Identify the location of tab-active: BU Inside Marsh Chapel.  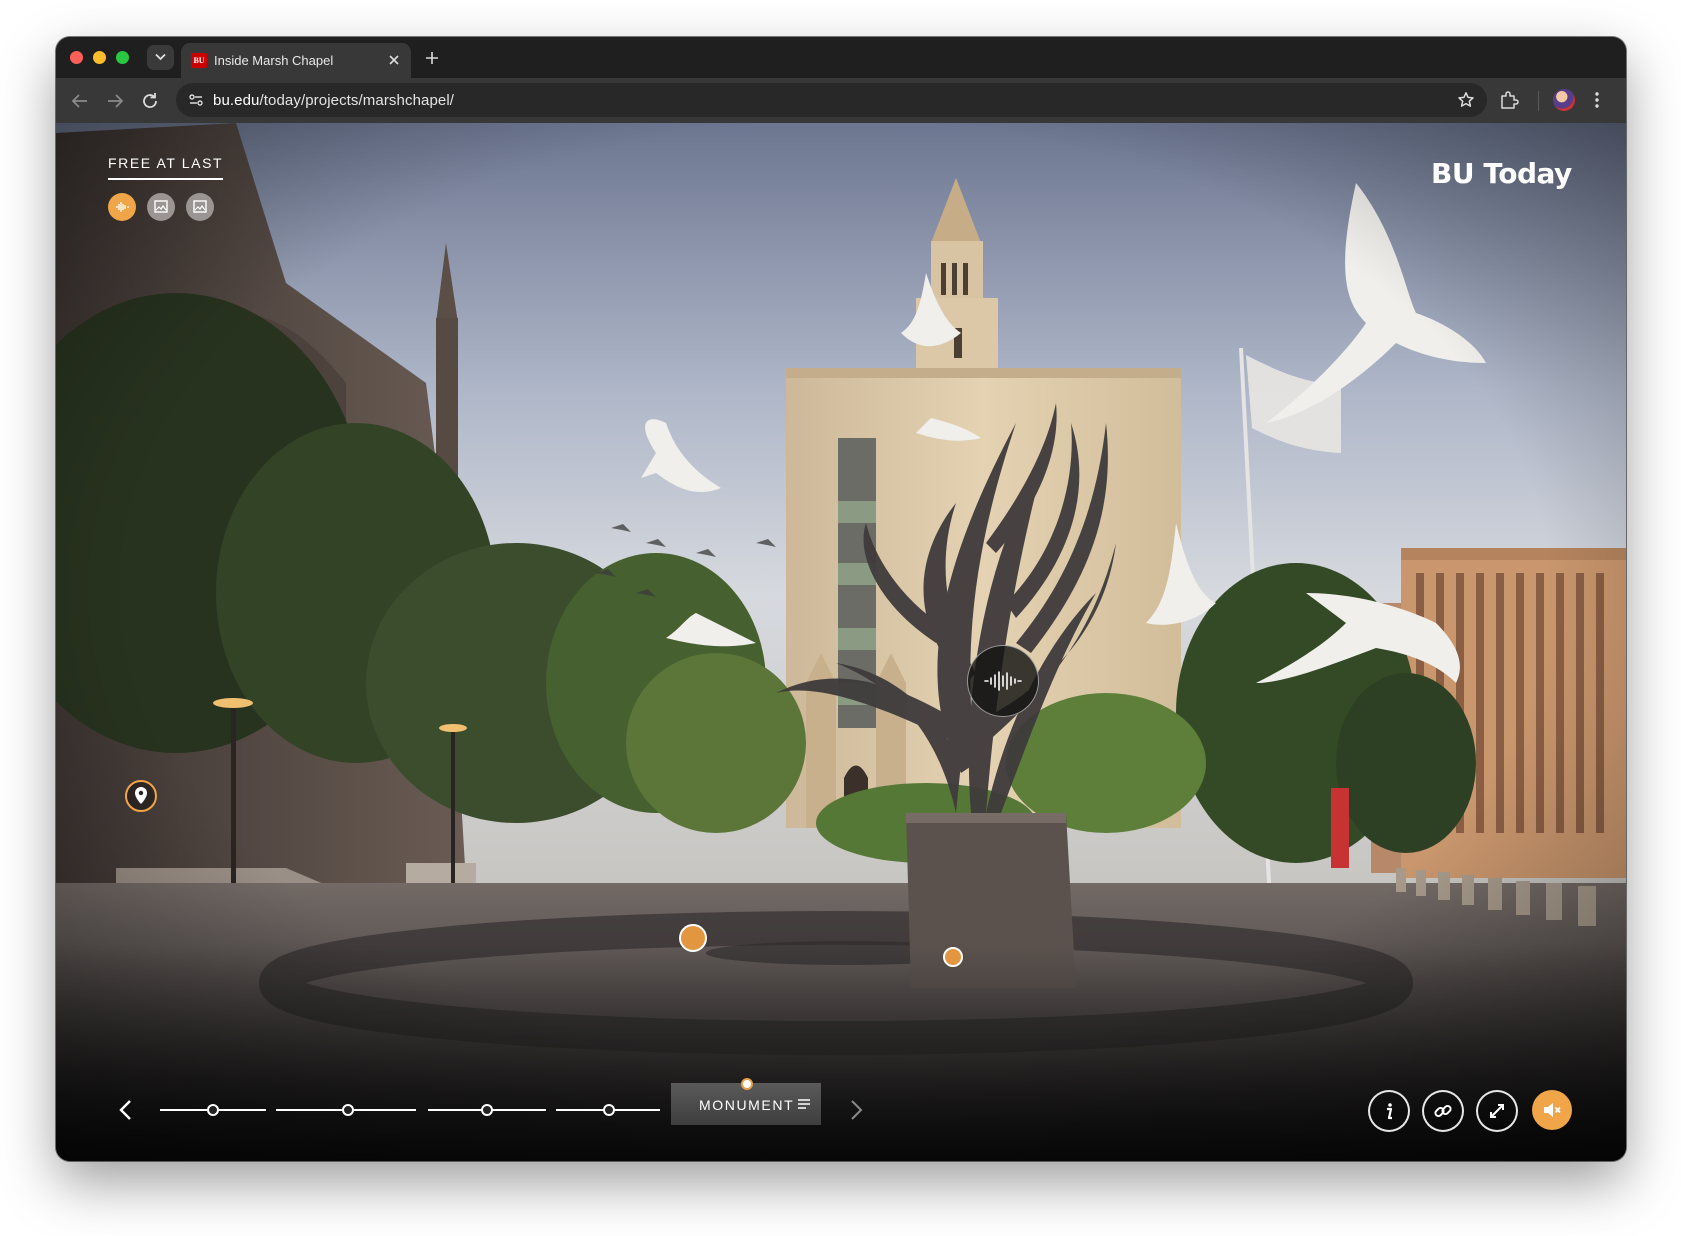
(296, 60).